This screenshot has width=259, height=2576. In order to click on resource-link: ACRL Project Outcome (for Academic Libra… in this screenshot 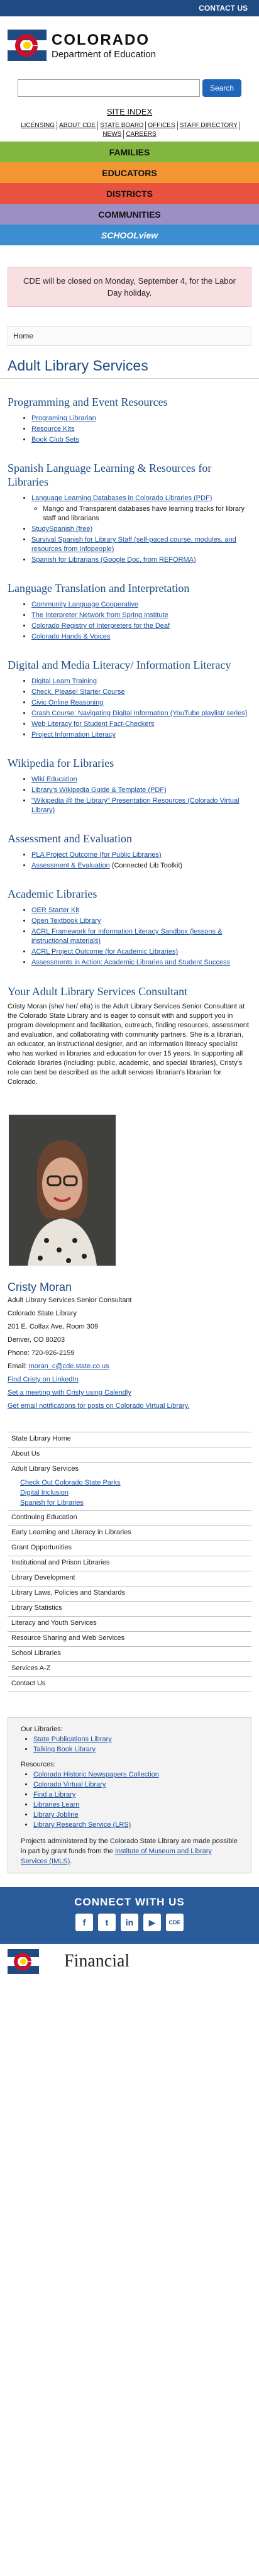, I will do `click(104, 952)`.